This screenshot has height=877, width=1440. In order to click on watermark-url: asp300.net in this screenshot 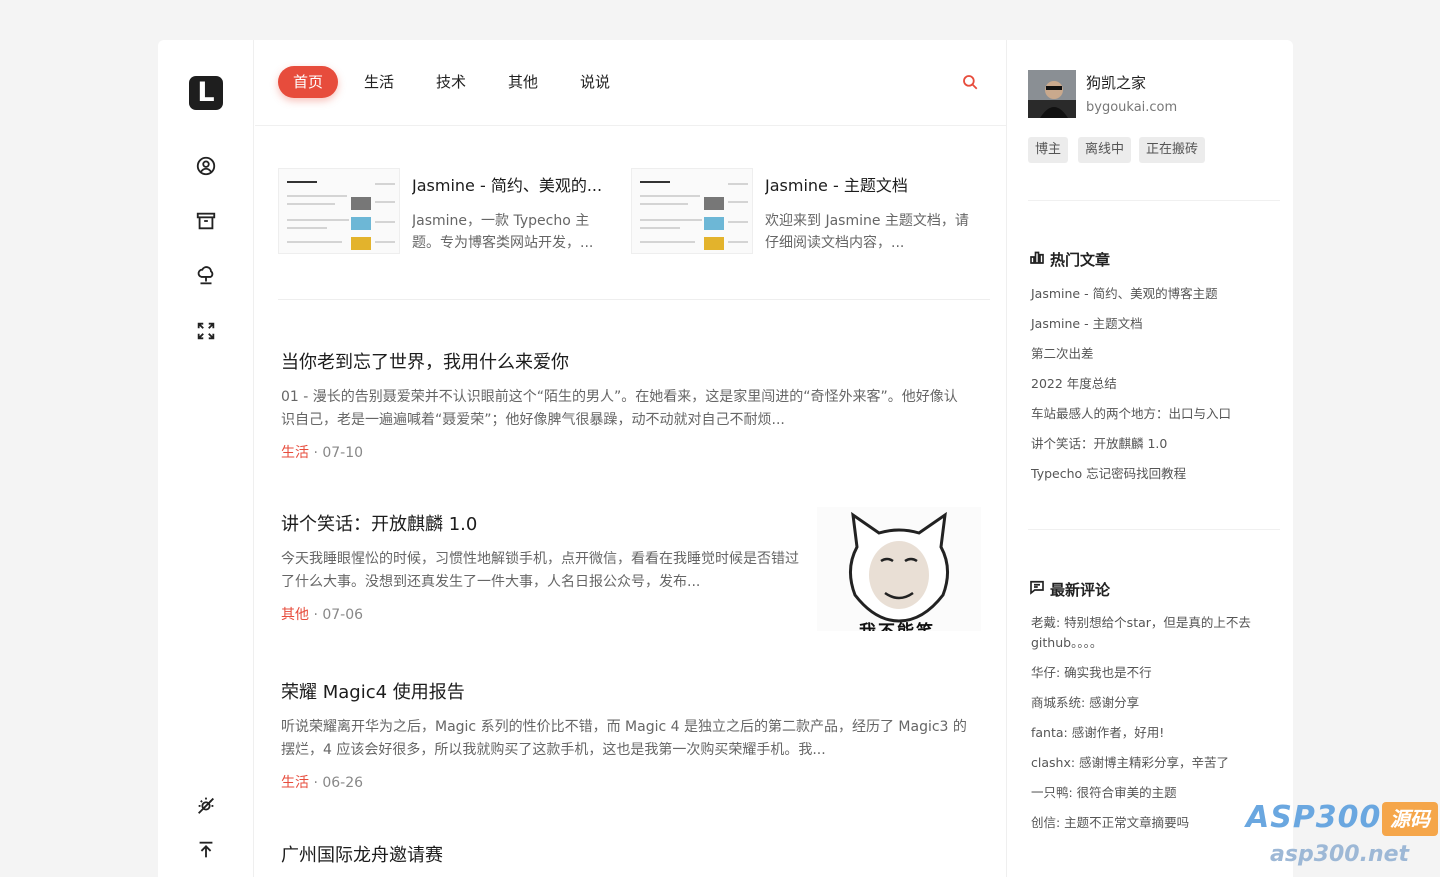, I will do `click(1340, 854)`.